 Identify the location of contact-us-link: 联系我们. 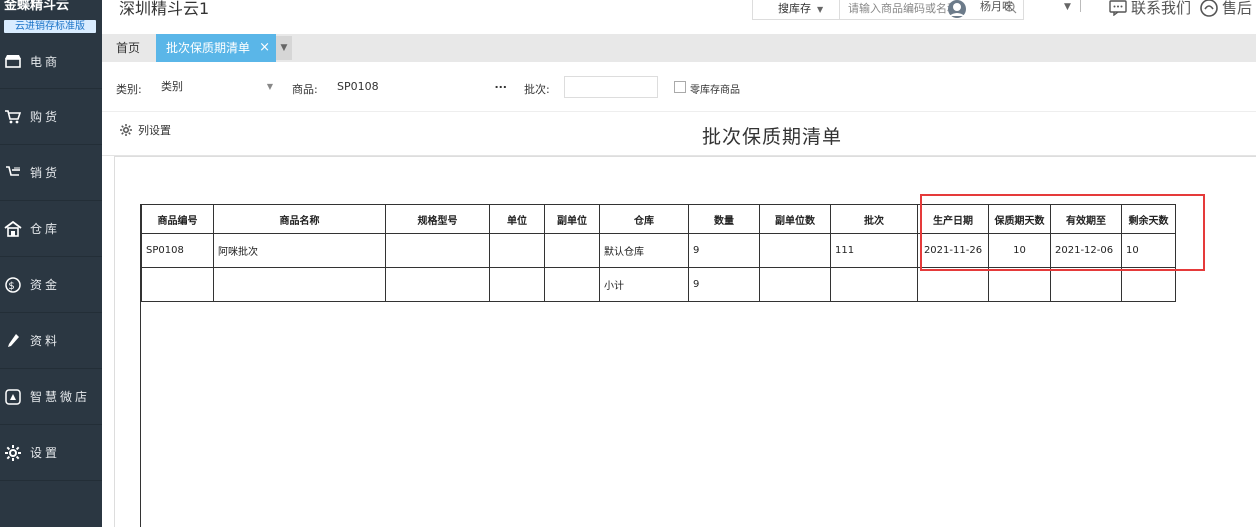
(1150, 9).